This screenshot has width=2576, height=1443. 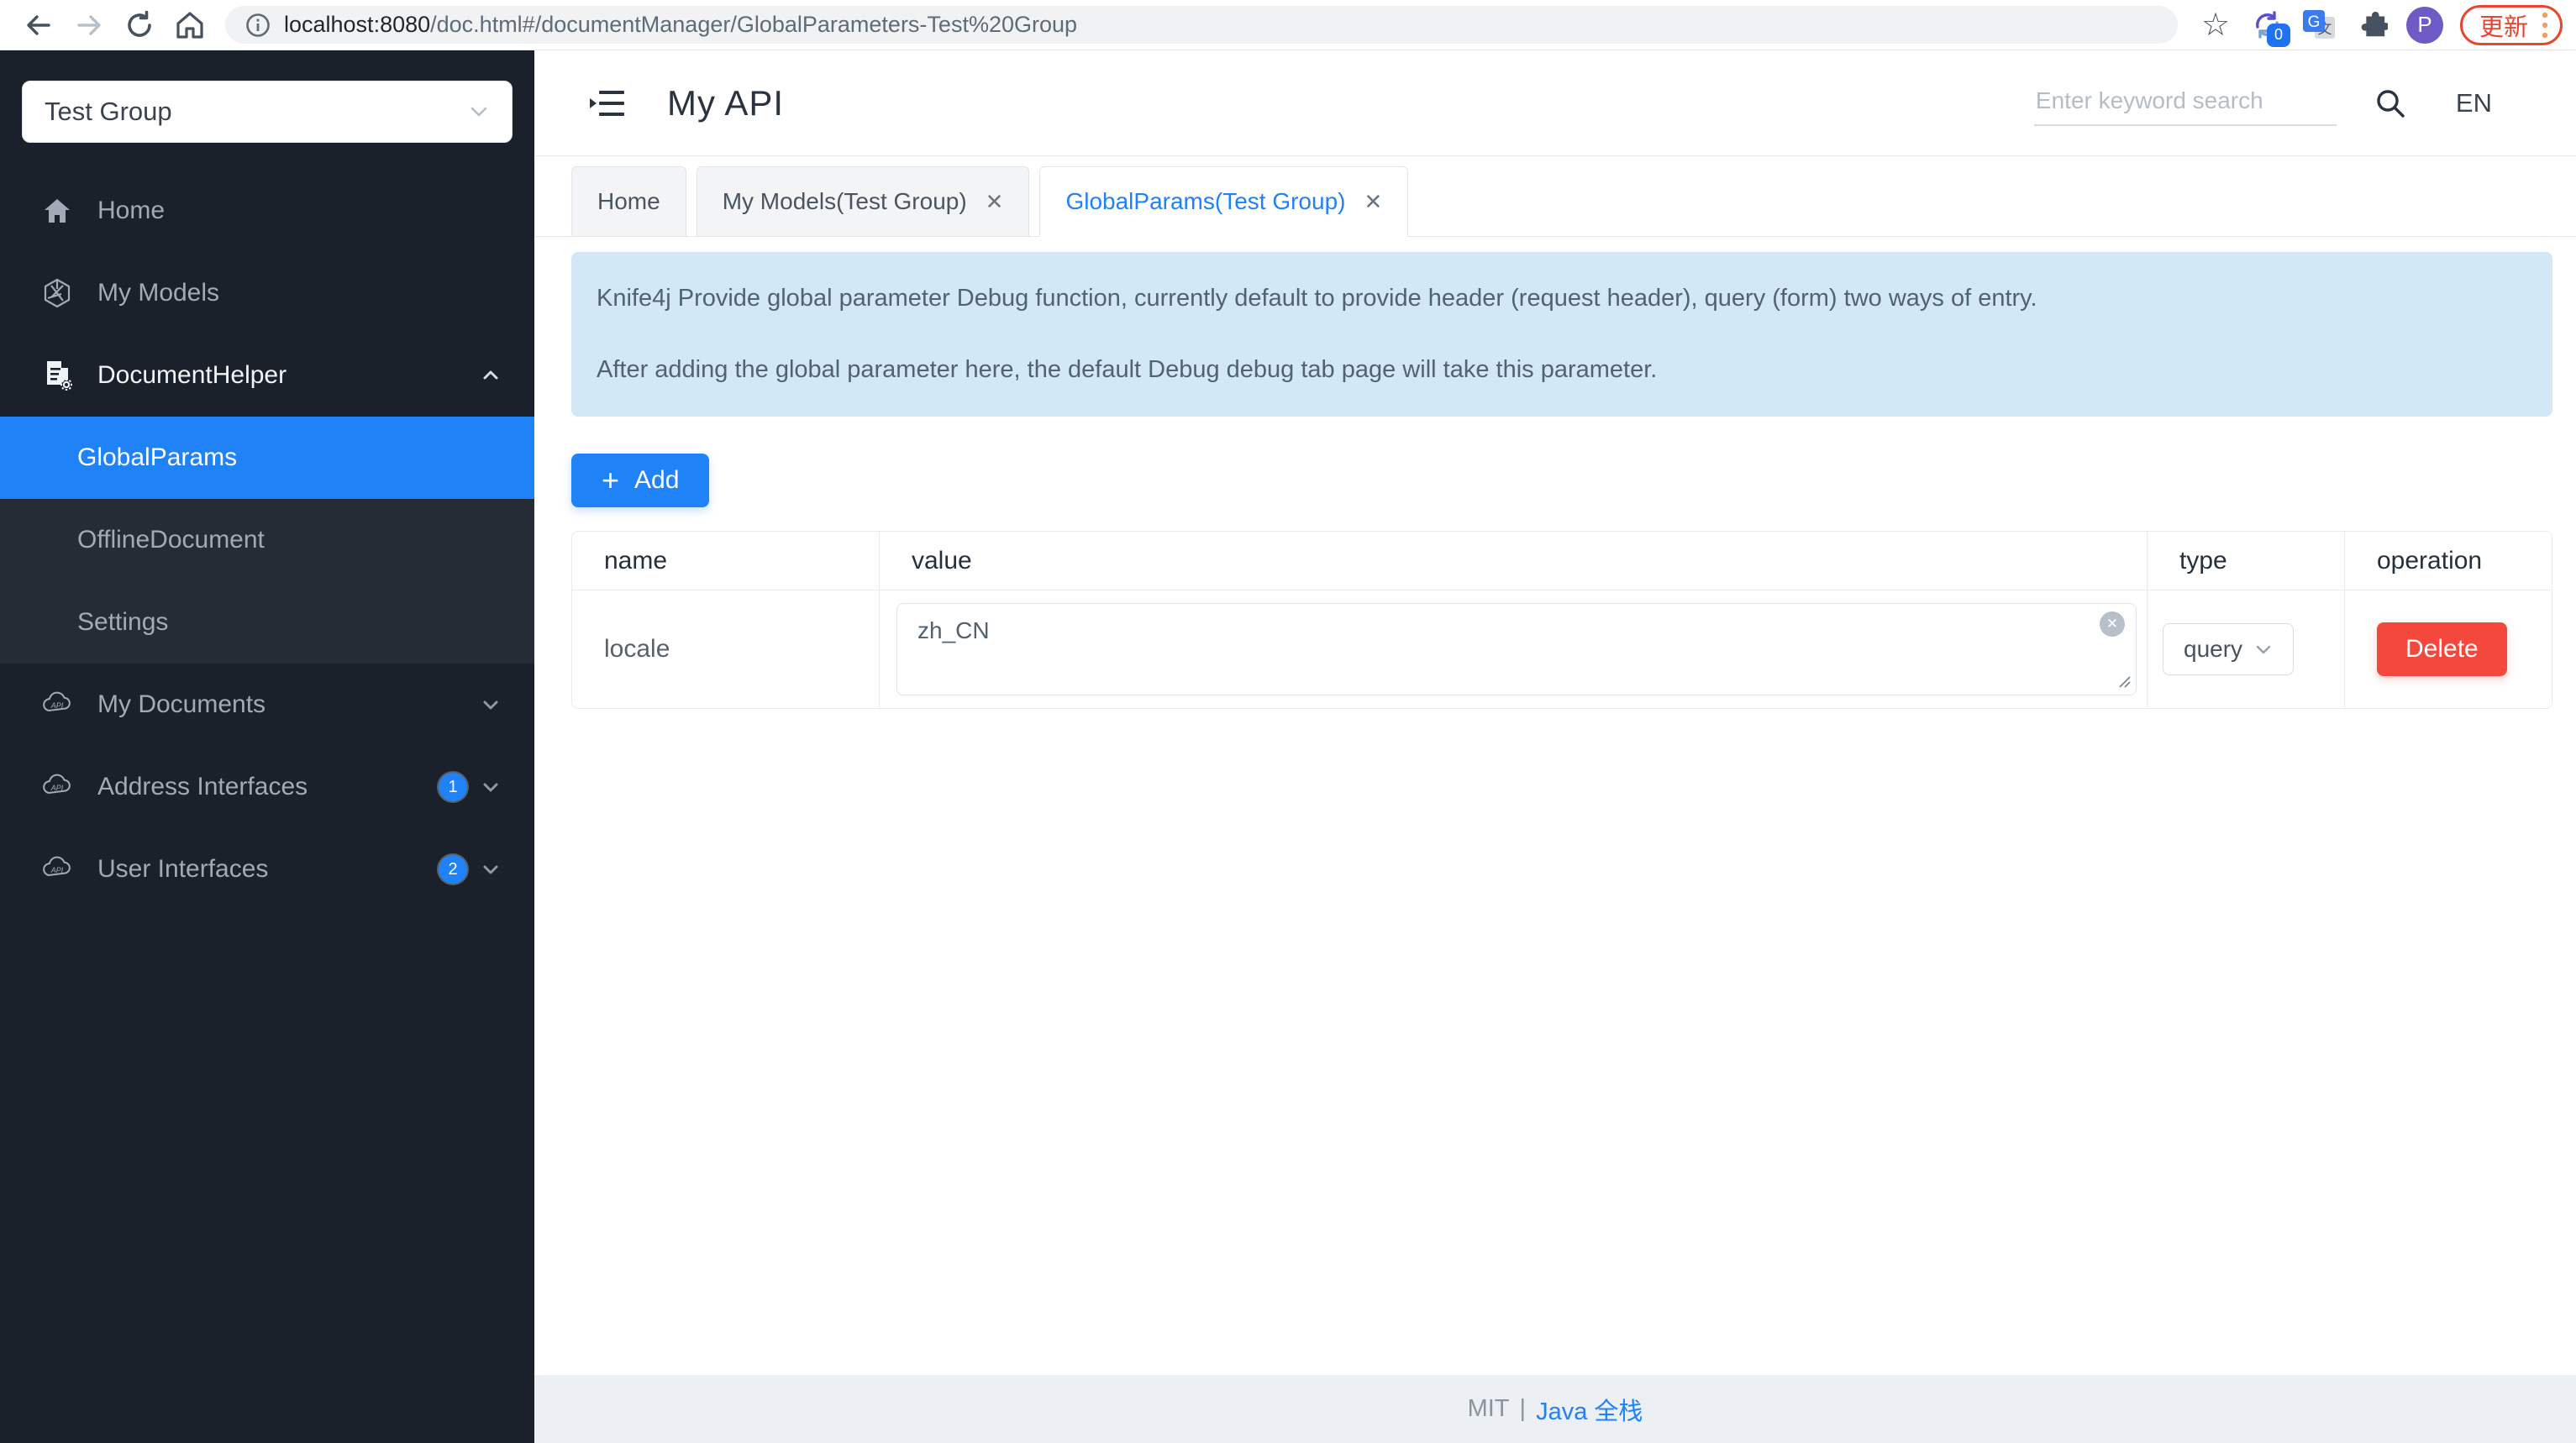 I want to click on sidebar-item-label: Home, so click(x=131, y=211).